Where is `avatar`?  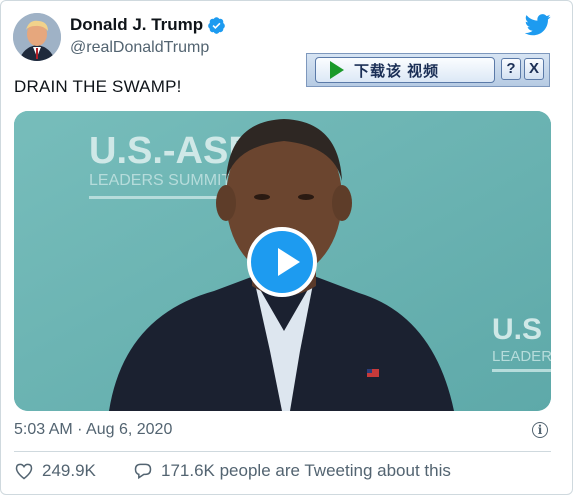 avatar is located at coordinates (37, 37).